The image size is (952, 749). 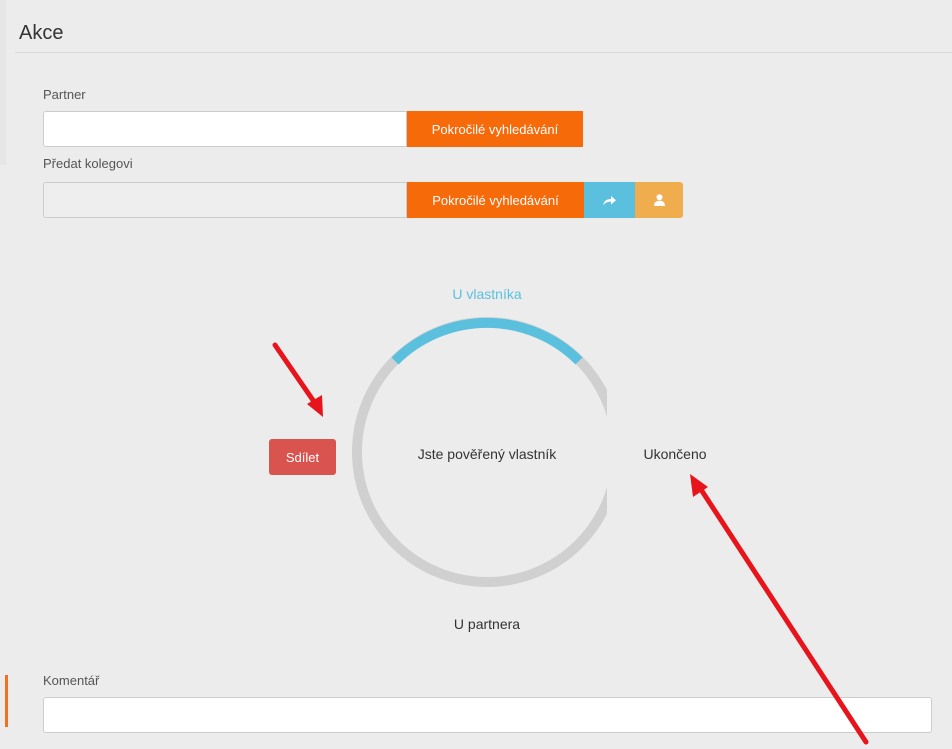 What do you see at coordinates (41, 33) in the screenshot?
I see `page-title: Akce` at bounding box center [41, 33].